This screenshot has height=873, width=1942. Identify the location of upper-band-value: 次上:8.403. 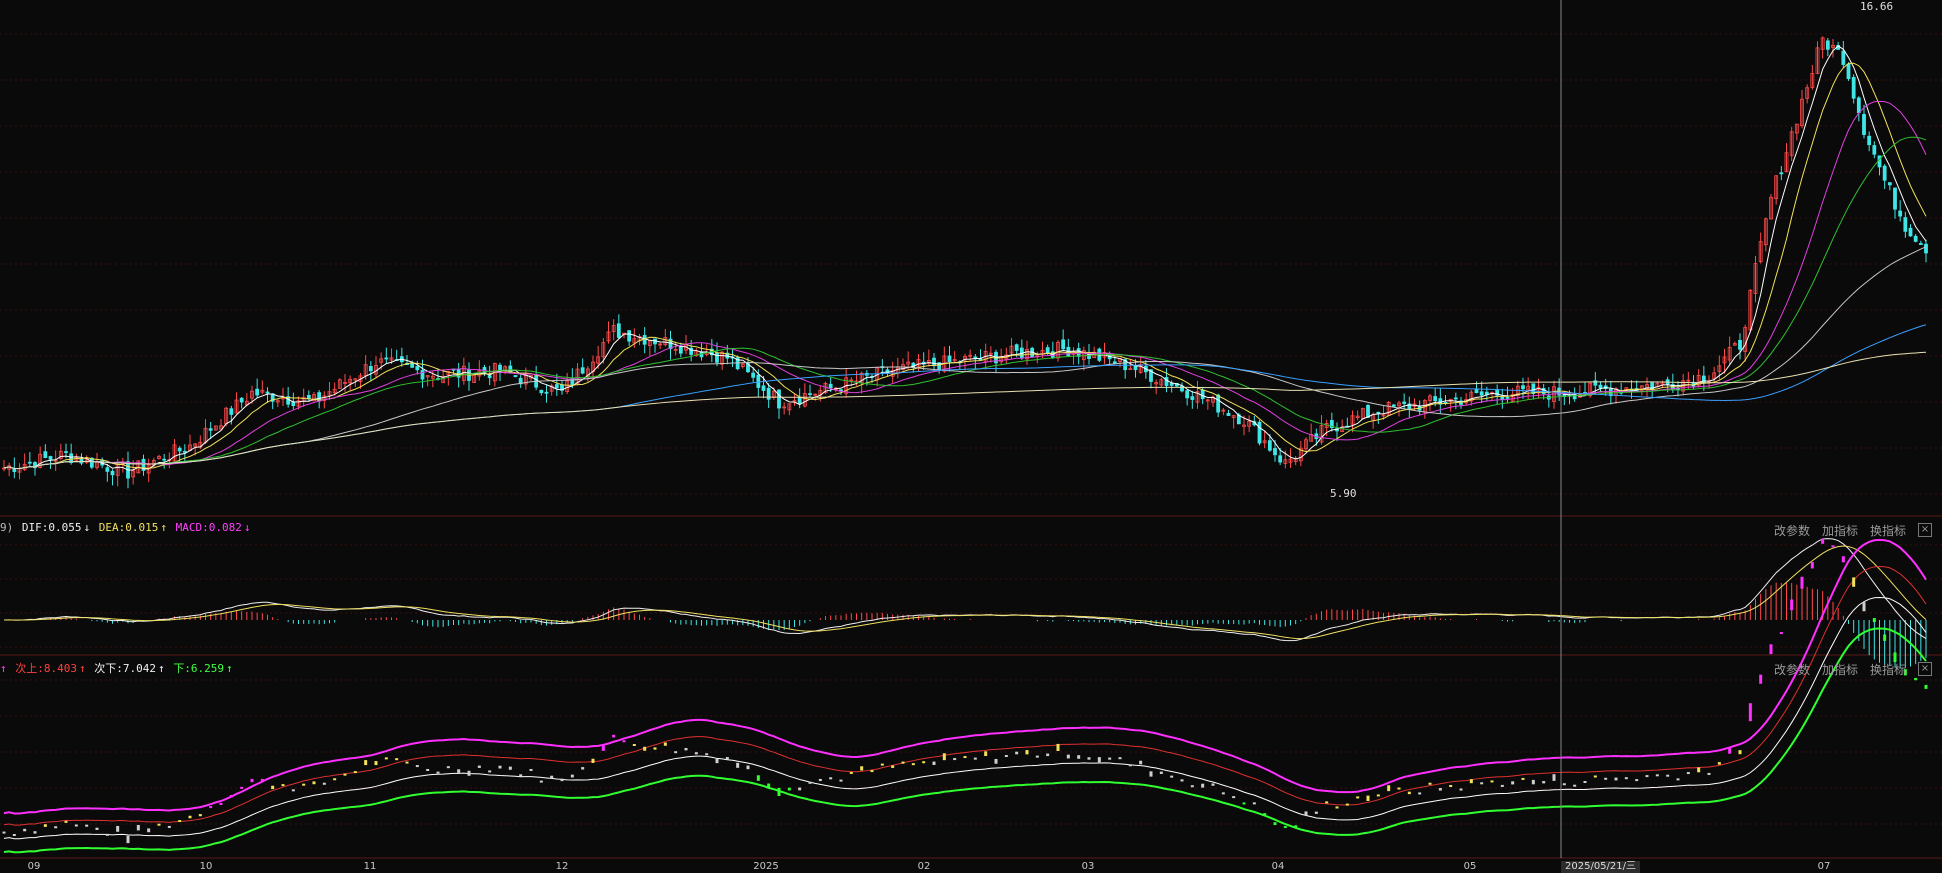
(46, 668).